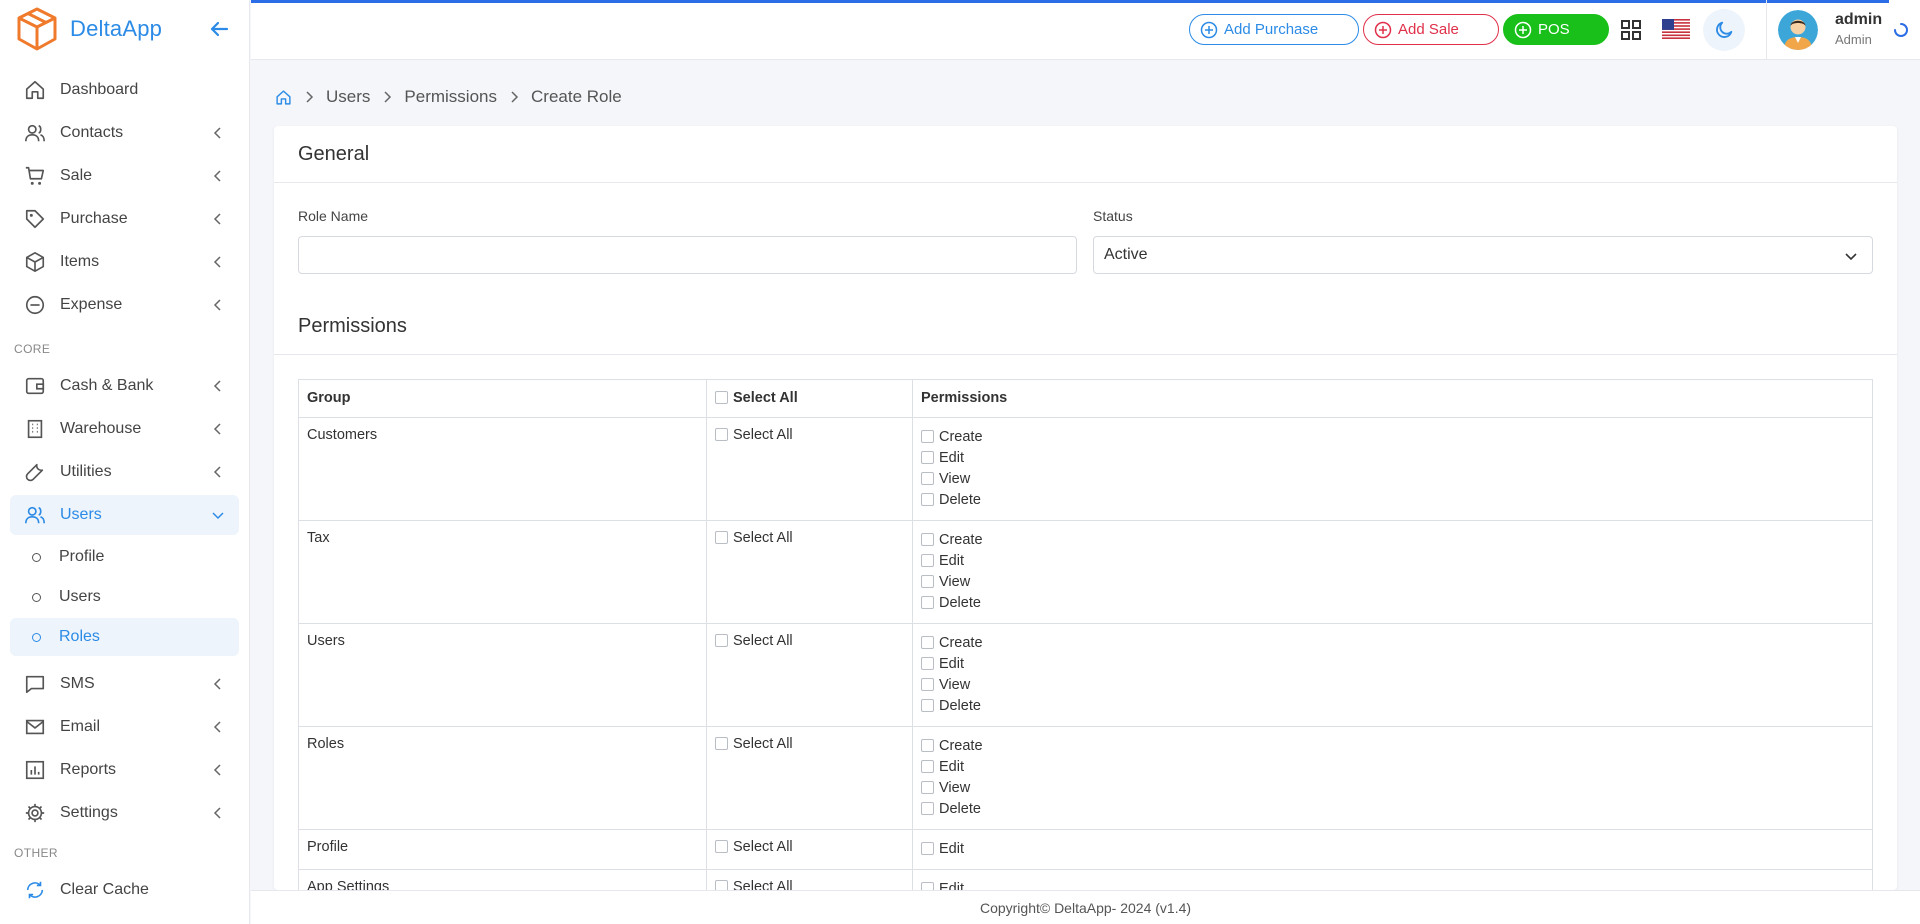  I want to click on sidebar-item-purchase: Purchase, so click(124, 219).